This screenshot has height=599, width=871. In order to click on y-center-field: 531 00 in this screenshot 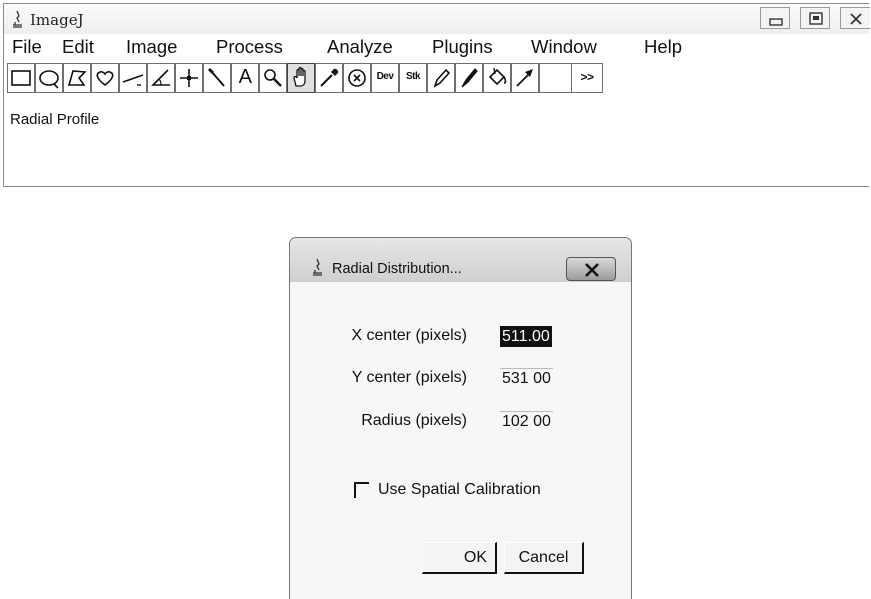, I will do `click(526, 378)`.